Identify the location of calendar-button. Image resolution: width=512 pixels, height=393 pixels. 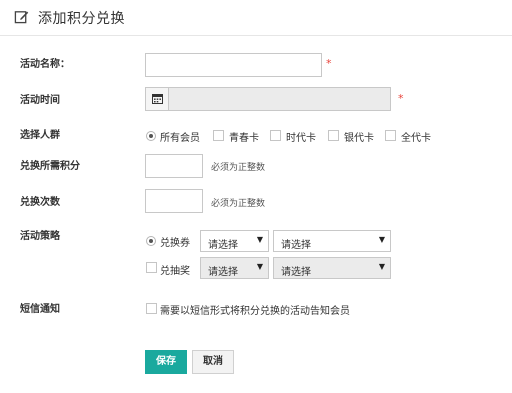
(157, 99).